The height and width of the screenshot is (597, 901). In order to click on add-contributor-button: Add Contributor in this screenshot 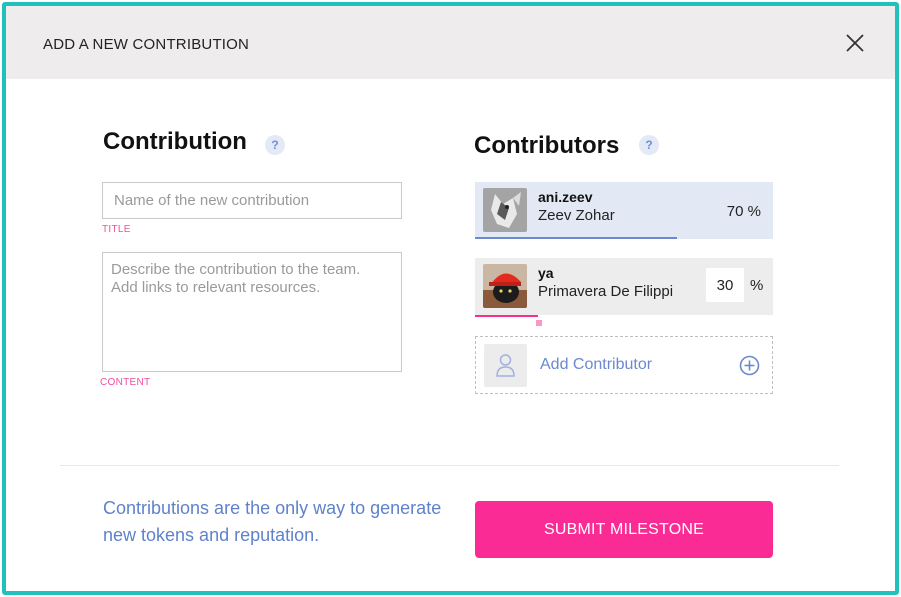, I will do `click(624, 365)`.